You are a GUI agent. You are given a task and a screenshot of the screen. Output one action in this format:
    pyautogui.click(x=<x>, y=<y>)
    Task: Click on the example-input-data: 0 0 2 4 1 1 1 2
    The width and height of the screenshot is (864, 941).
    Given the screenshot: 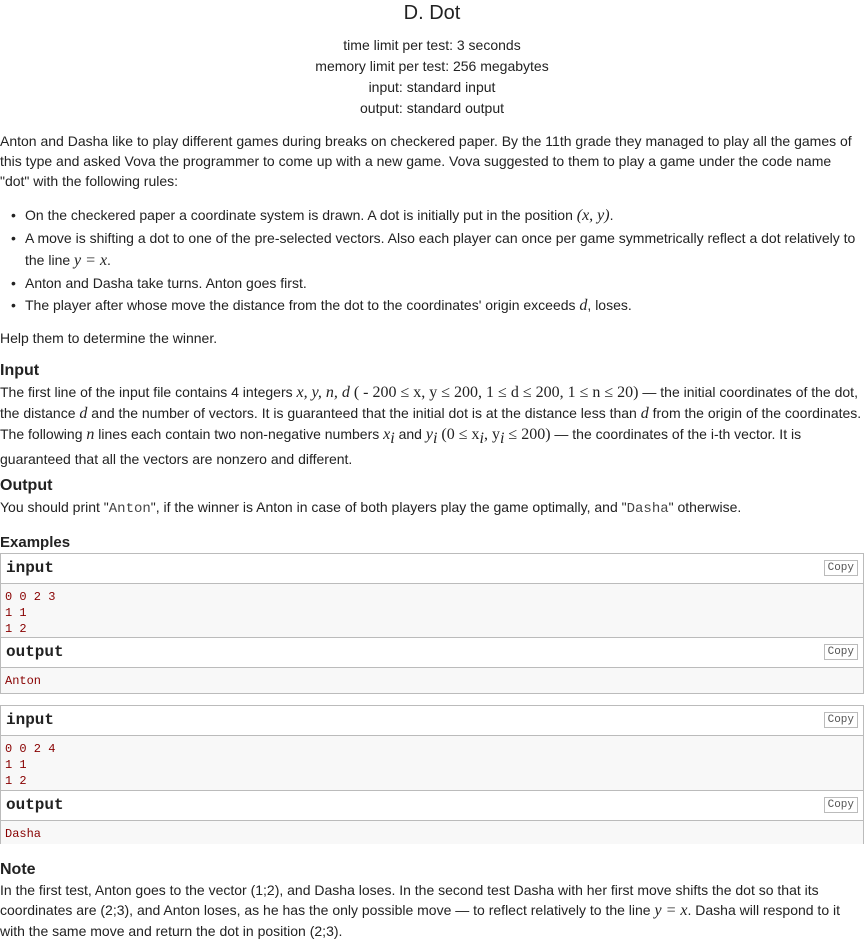 What is the action you would take?
    pyautogui.click(x=30, y=765)
    